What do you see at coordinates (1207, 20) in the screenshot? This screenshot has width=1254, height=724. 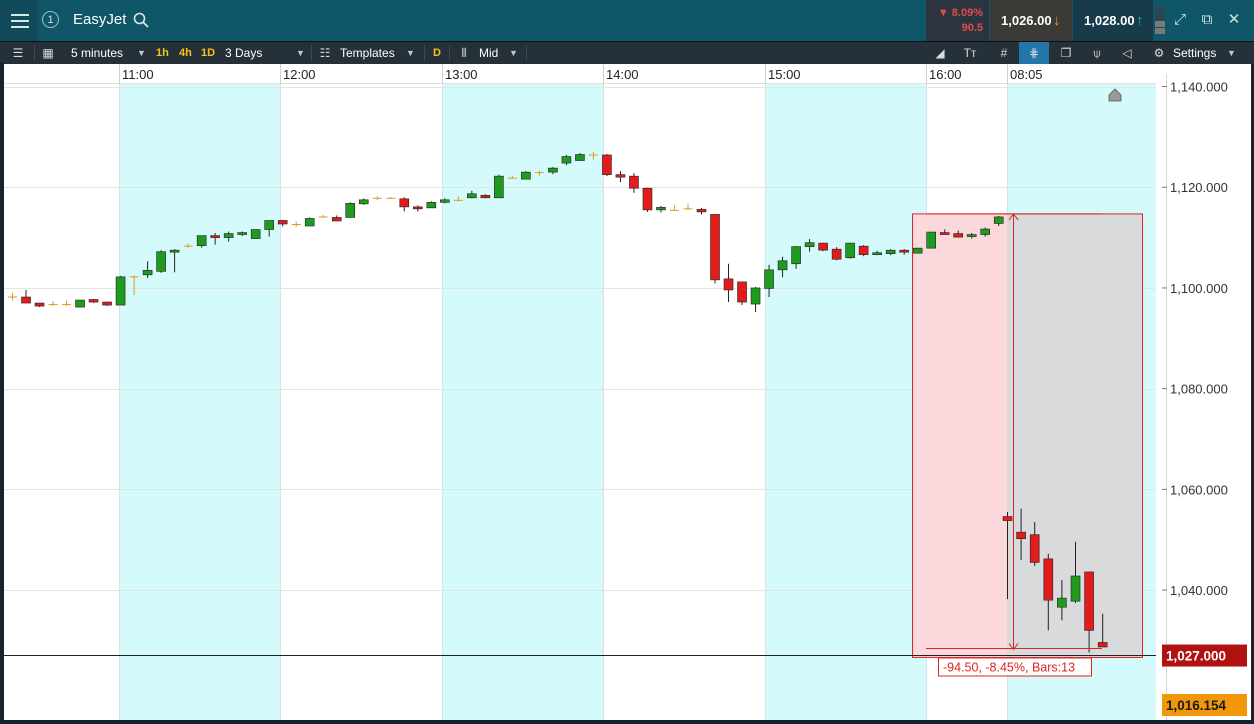 I see `popout-icon: ⧉` at bounding box center [1207, 20].